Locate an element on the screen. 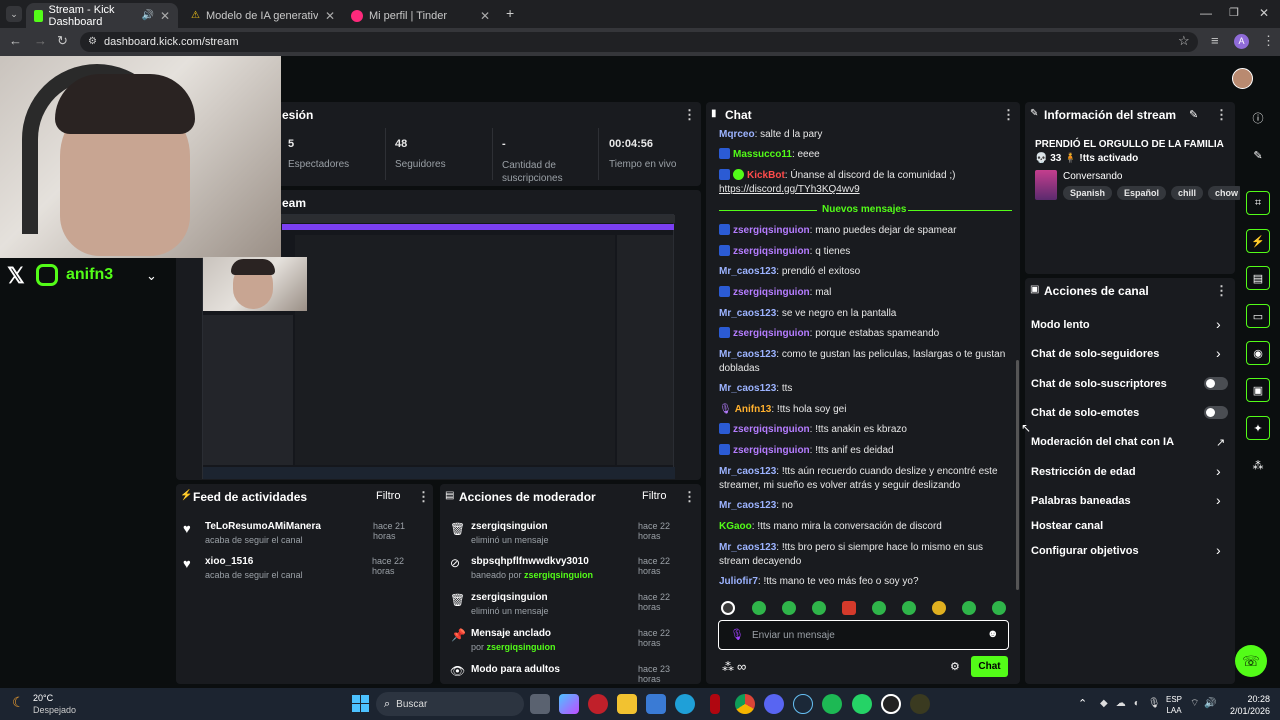 The image size is (1280, 720). moderation-icon: ▣ is located at coordinates (1258, 390).